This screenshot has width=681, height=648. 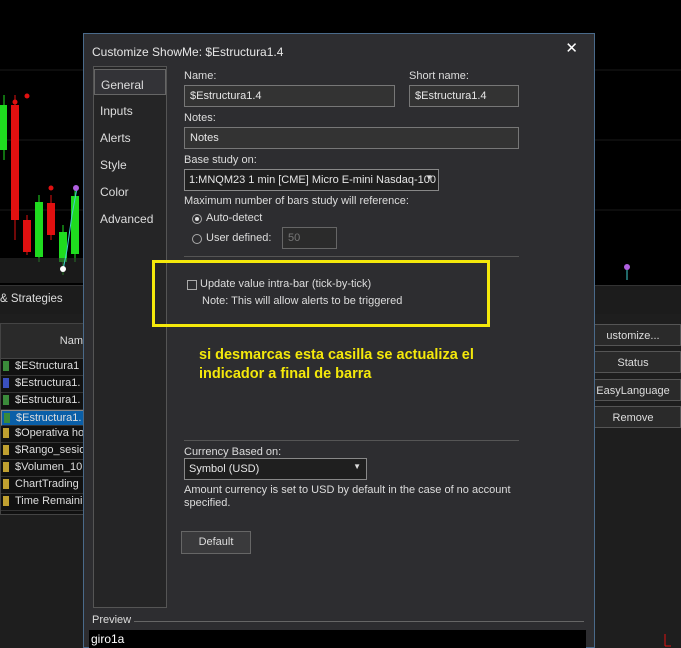 I want to click on list-header-label: Nam, so click(x=71, y=341).